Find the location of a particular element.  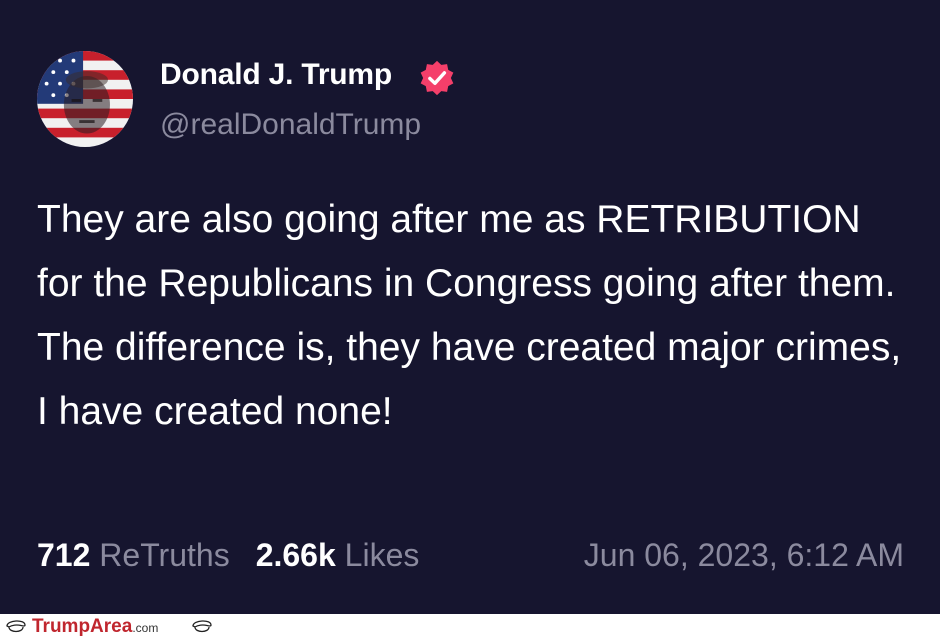

avatar is located at coordinates (85, 99).